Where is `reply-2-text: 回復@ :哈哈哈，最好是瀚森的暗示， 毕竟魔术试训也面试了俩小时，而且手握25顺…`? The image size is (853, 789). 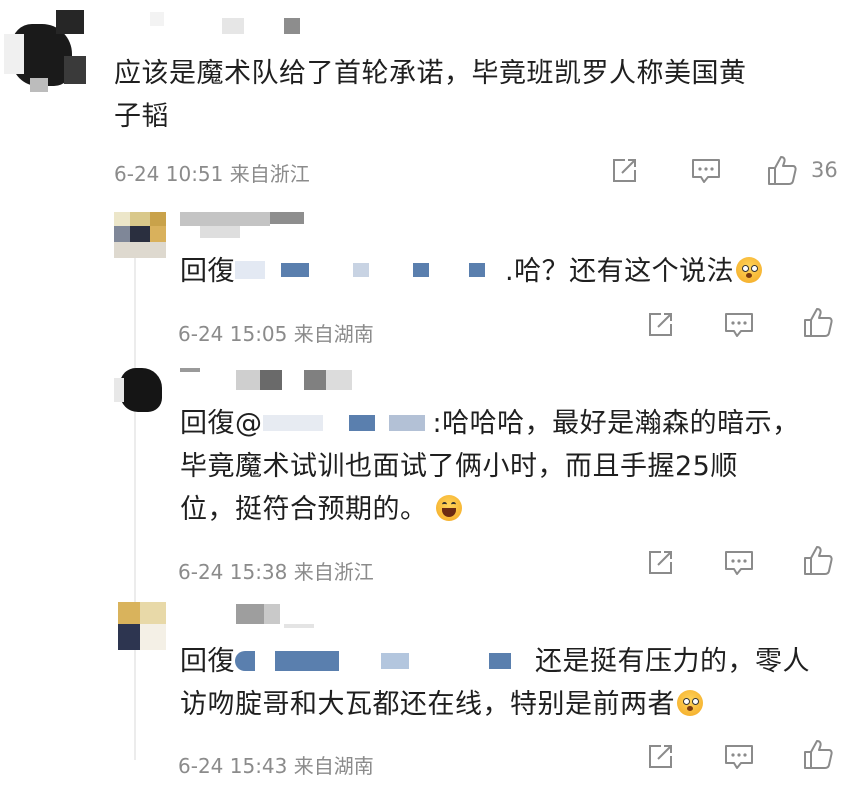 reply-2-text: 回復@ :哈哈哈，最好是瀚森的暗示， 毕竟魔术试训也面试了俩小时，而且手握25顺… is located at coordinates (490, 466).